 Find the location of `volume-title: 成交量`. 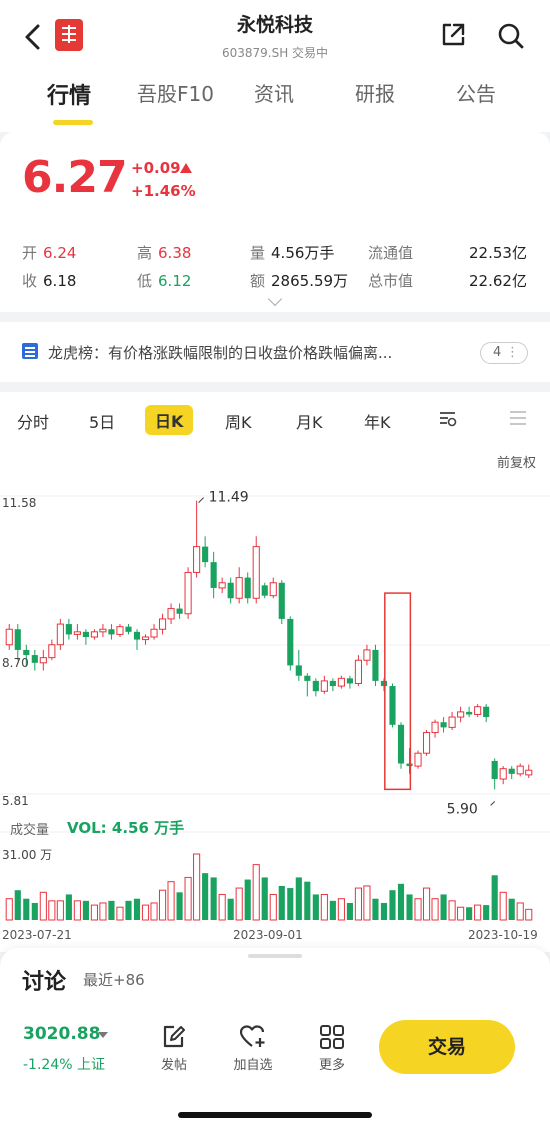

volume-title: 成交量 is located at coordinates (30, 830).